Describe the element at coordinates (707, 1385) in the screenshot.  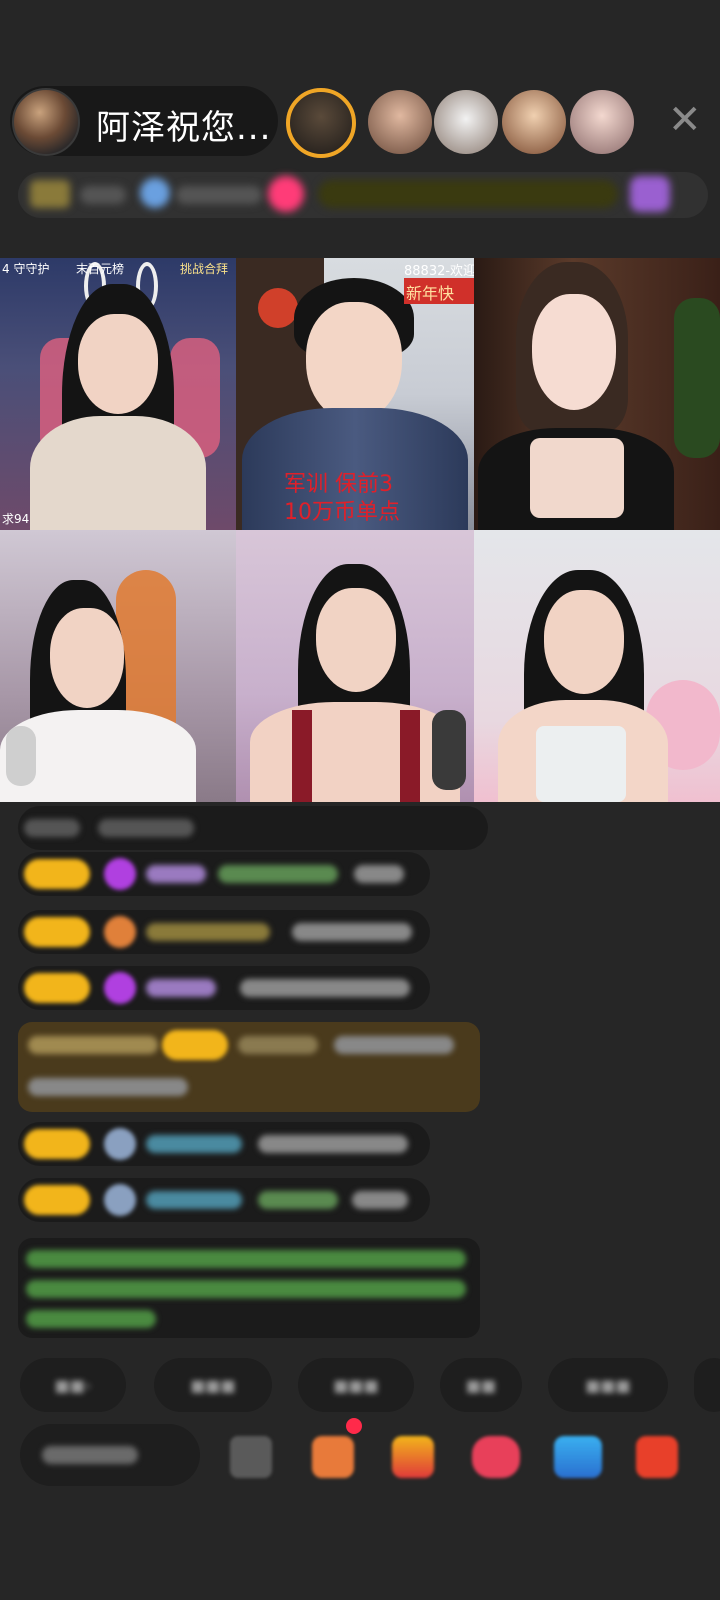
I see `quick-chip` at that location.